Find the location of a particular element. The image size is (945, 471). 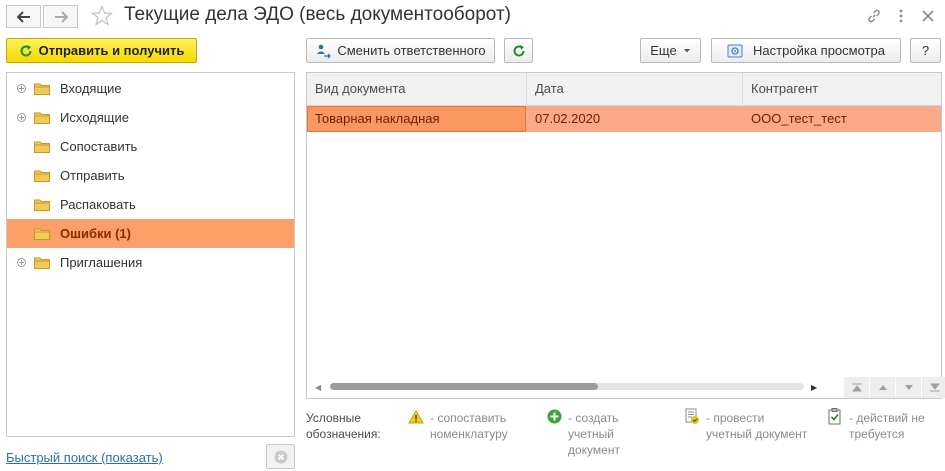

refresh-button is located at coordinates (518, 50).